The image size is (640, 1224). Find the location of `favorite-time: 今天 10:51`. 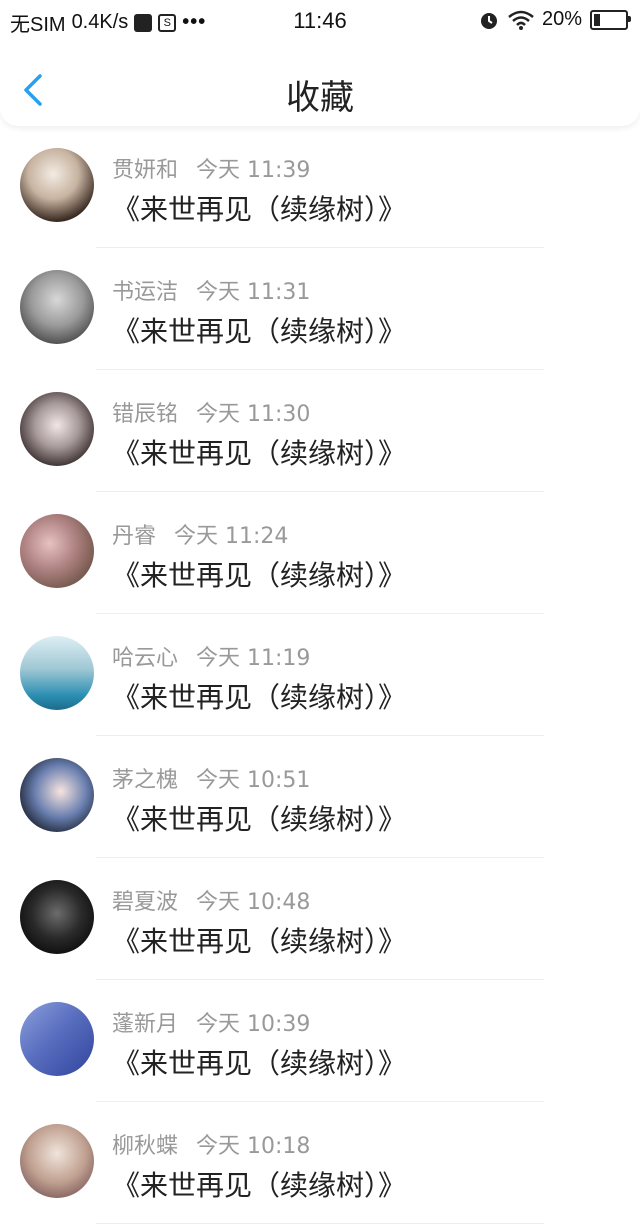

favorite-time: 今天 10:51 is located at coordinates (253, 780).